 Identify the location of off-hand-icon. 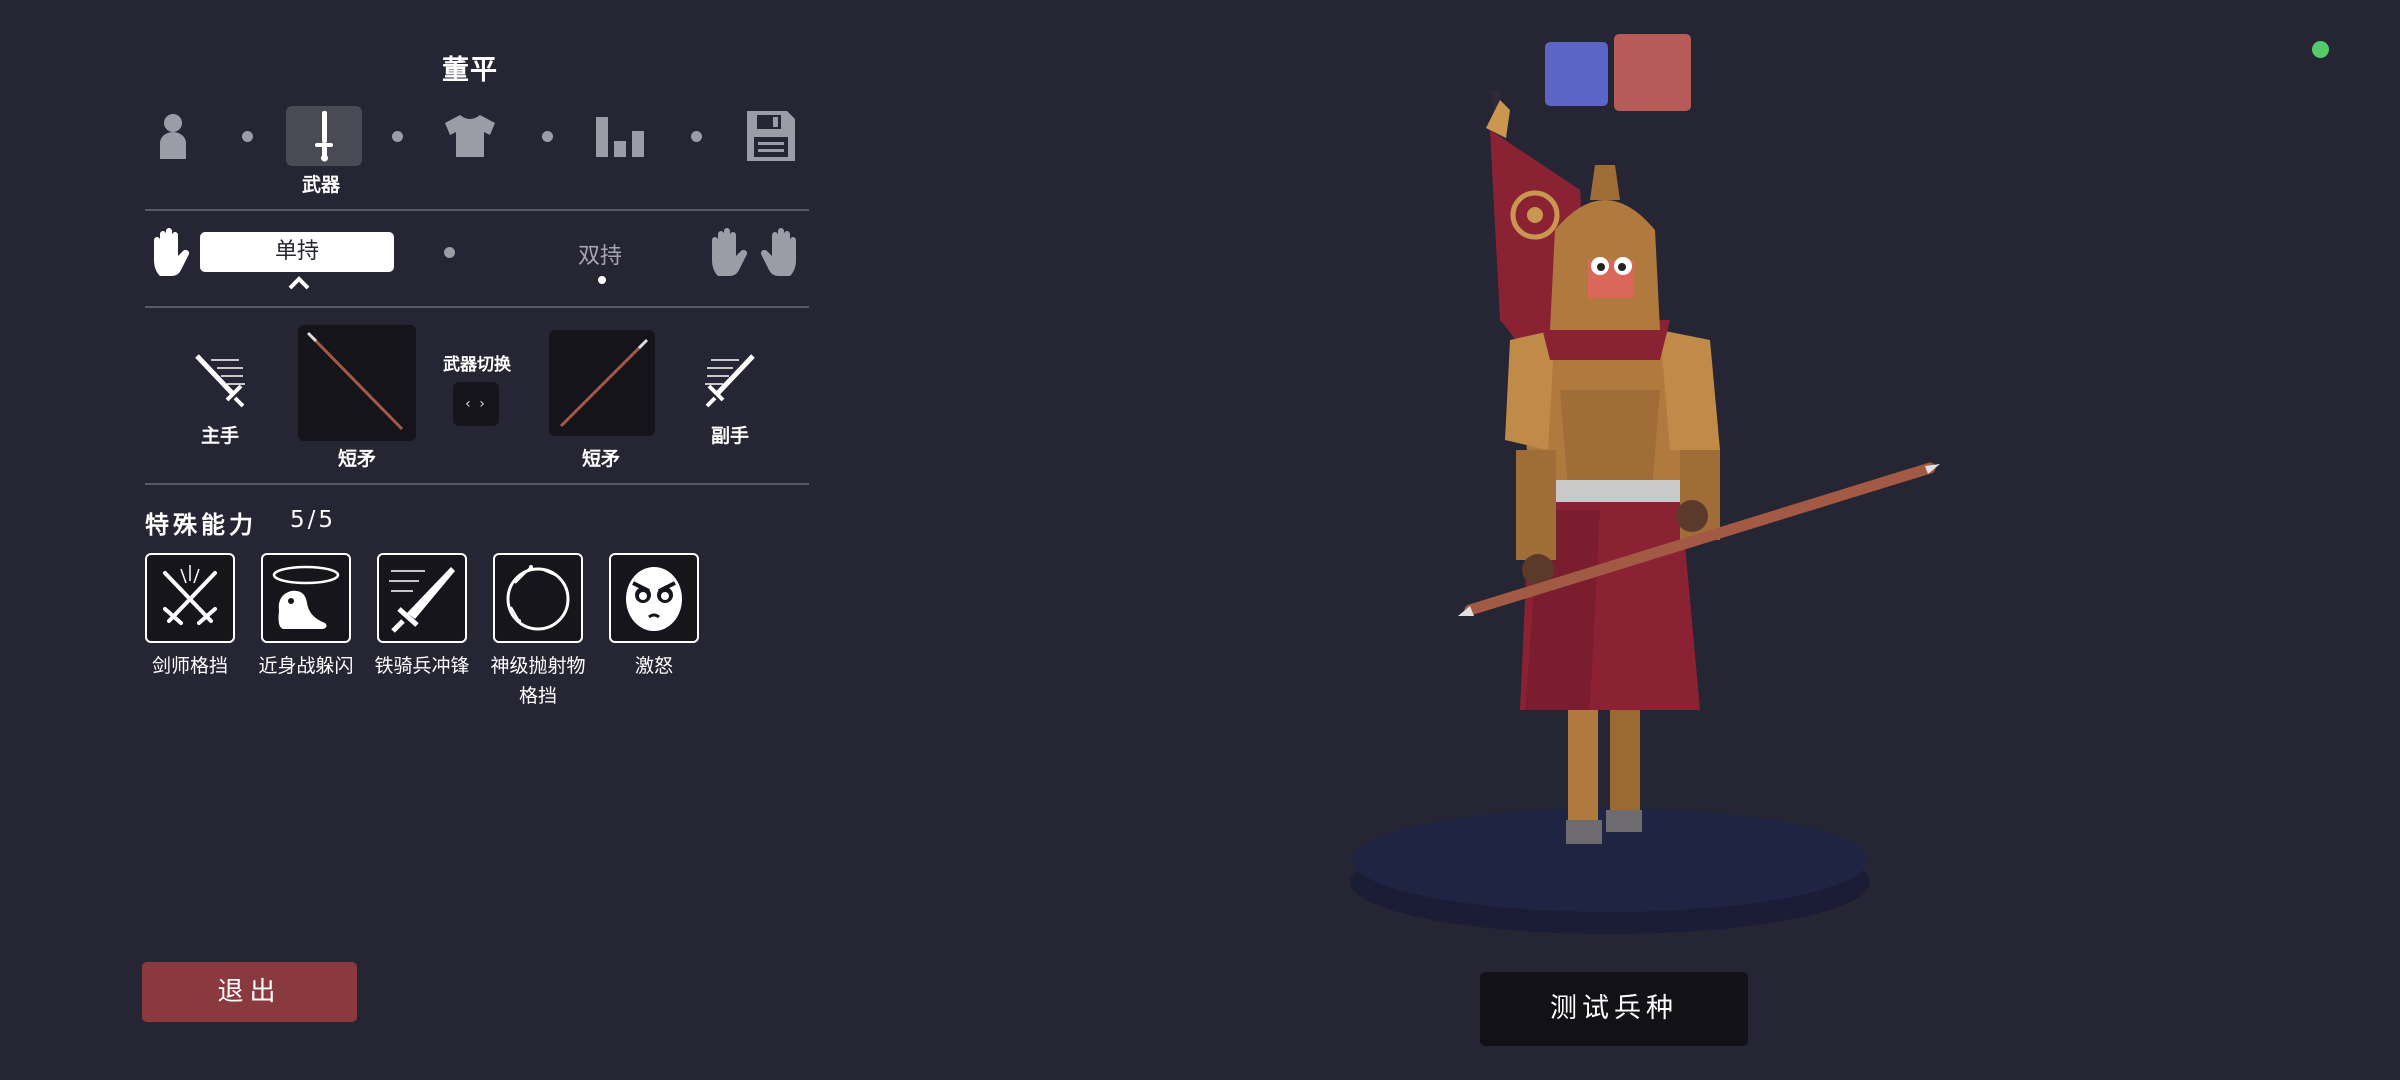
(730, 383).